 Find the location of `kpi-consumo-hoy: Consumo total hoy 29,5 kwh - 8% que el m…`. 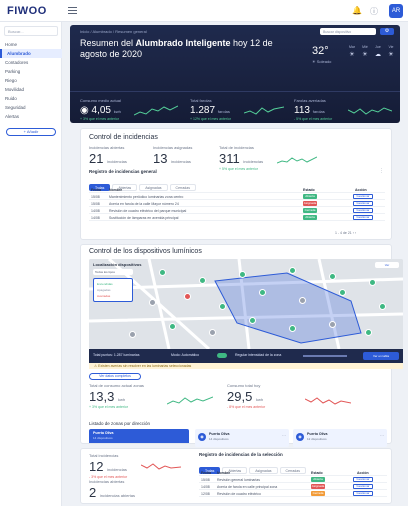

kpi-consumo-hoy: Consumo total hoy 29,5 kwh - 8% que el m… is located at coordinates (246, 396).